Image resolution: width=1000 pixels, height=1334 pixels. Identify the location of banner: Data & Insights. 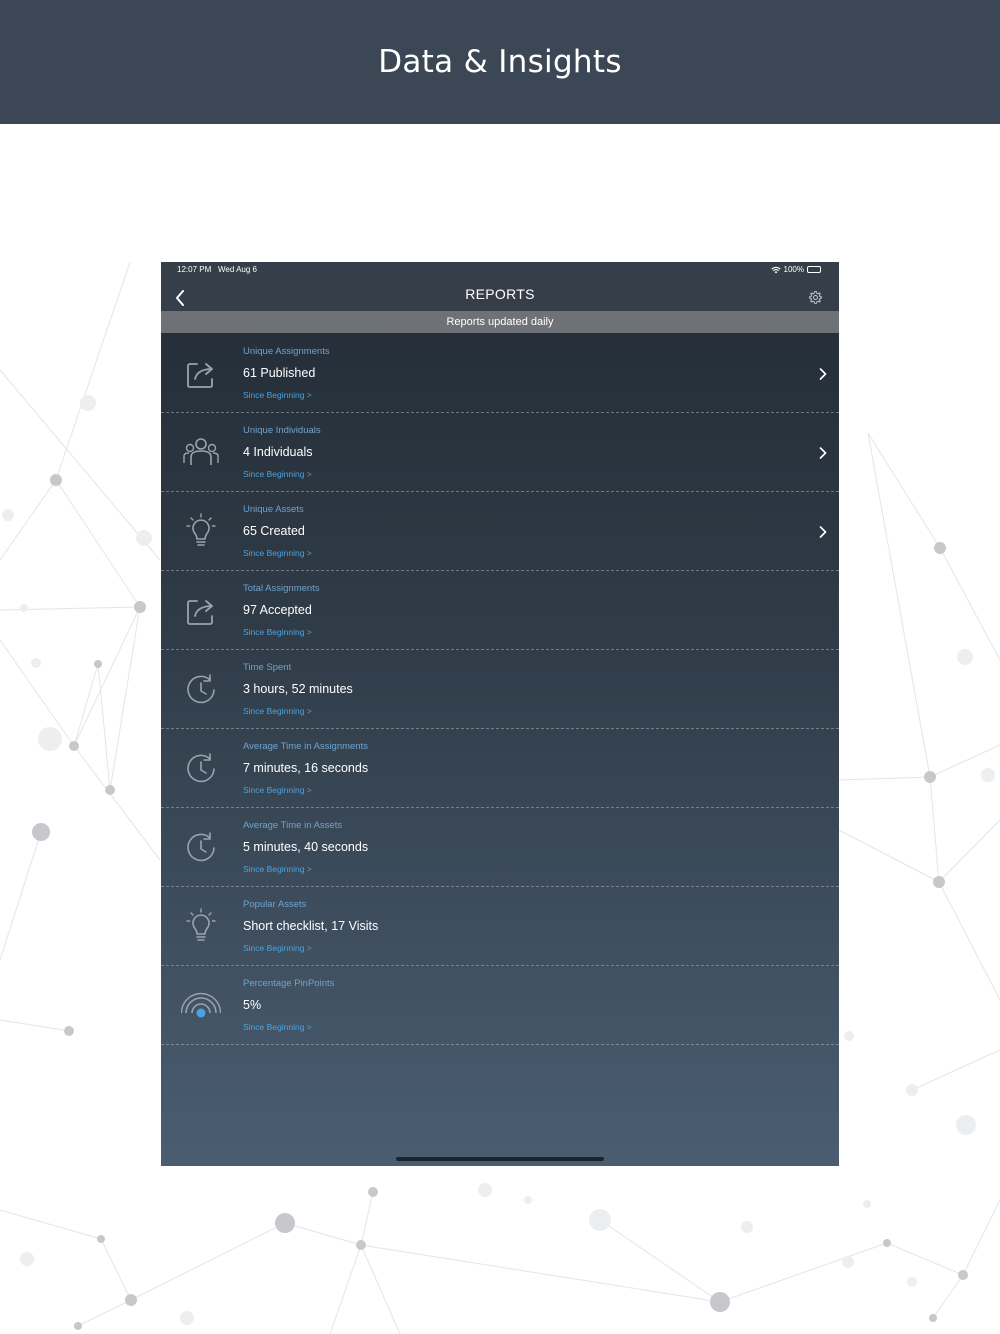
(500, 62).